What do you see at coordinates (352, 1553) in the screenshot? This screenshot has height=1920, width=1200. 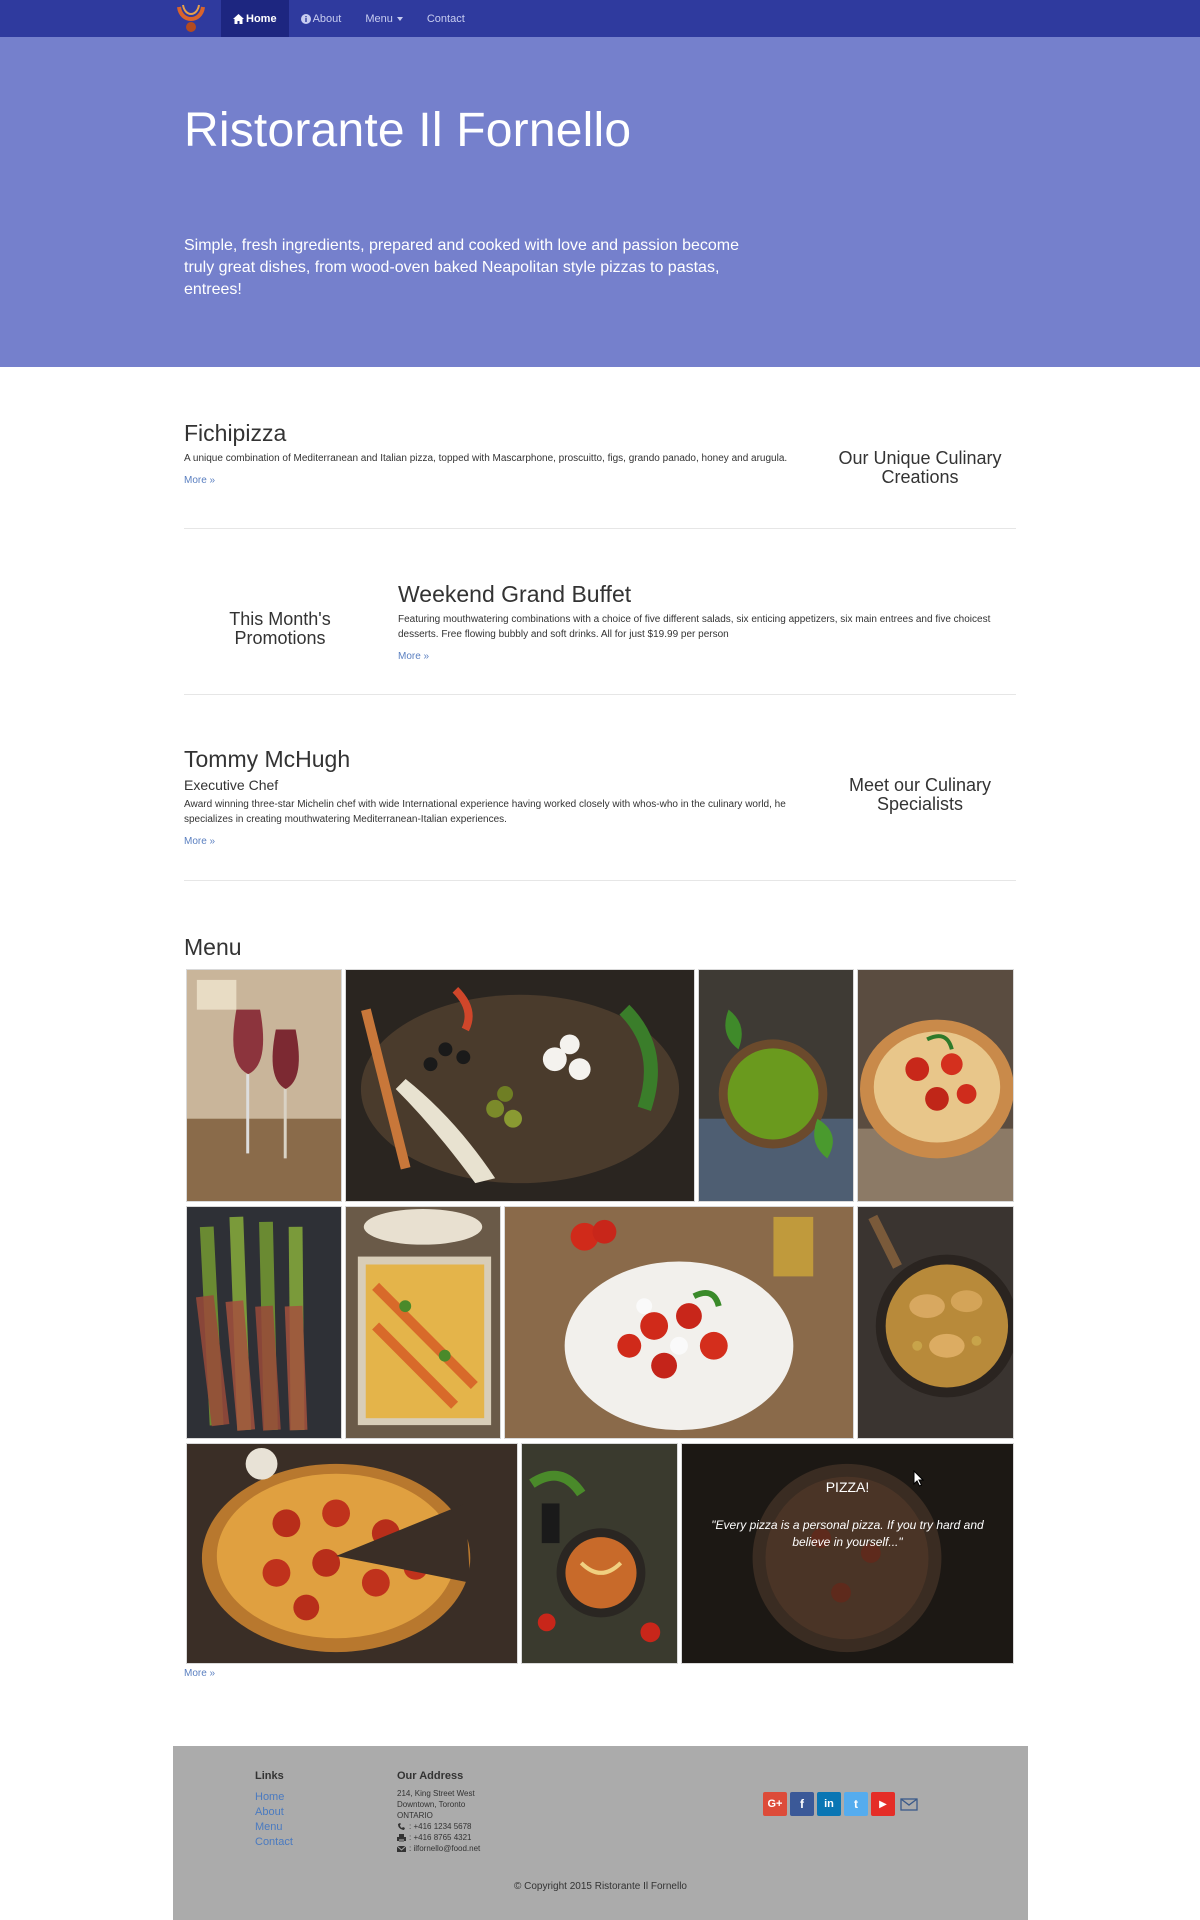 I see `menu-image-pepperoni-pizza` at bounding box center [352, 1553].